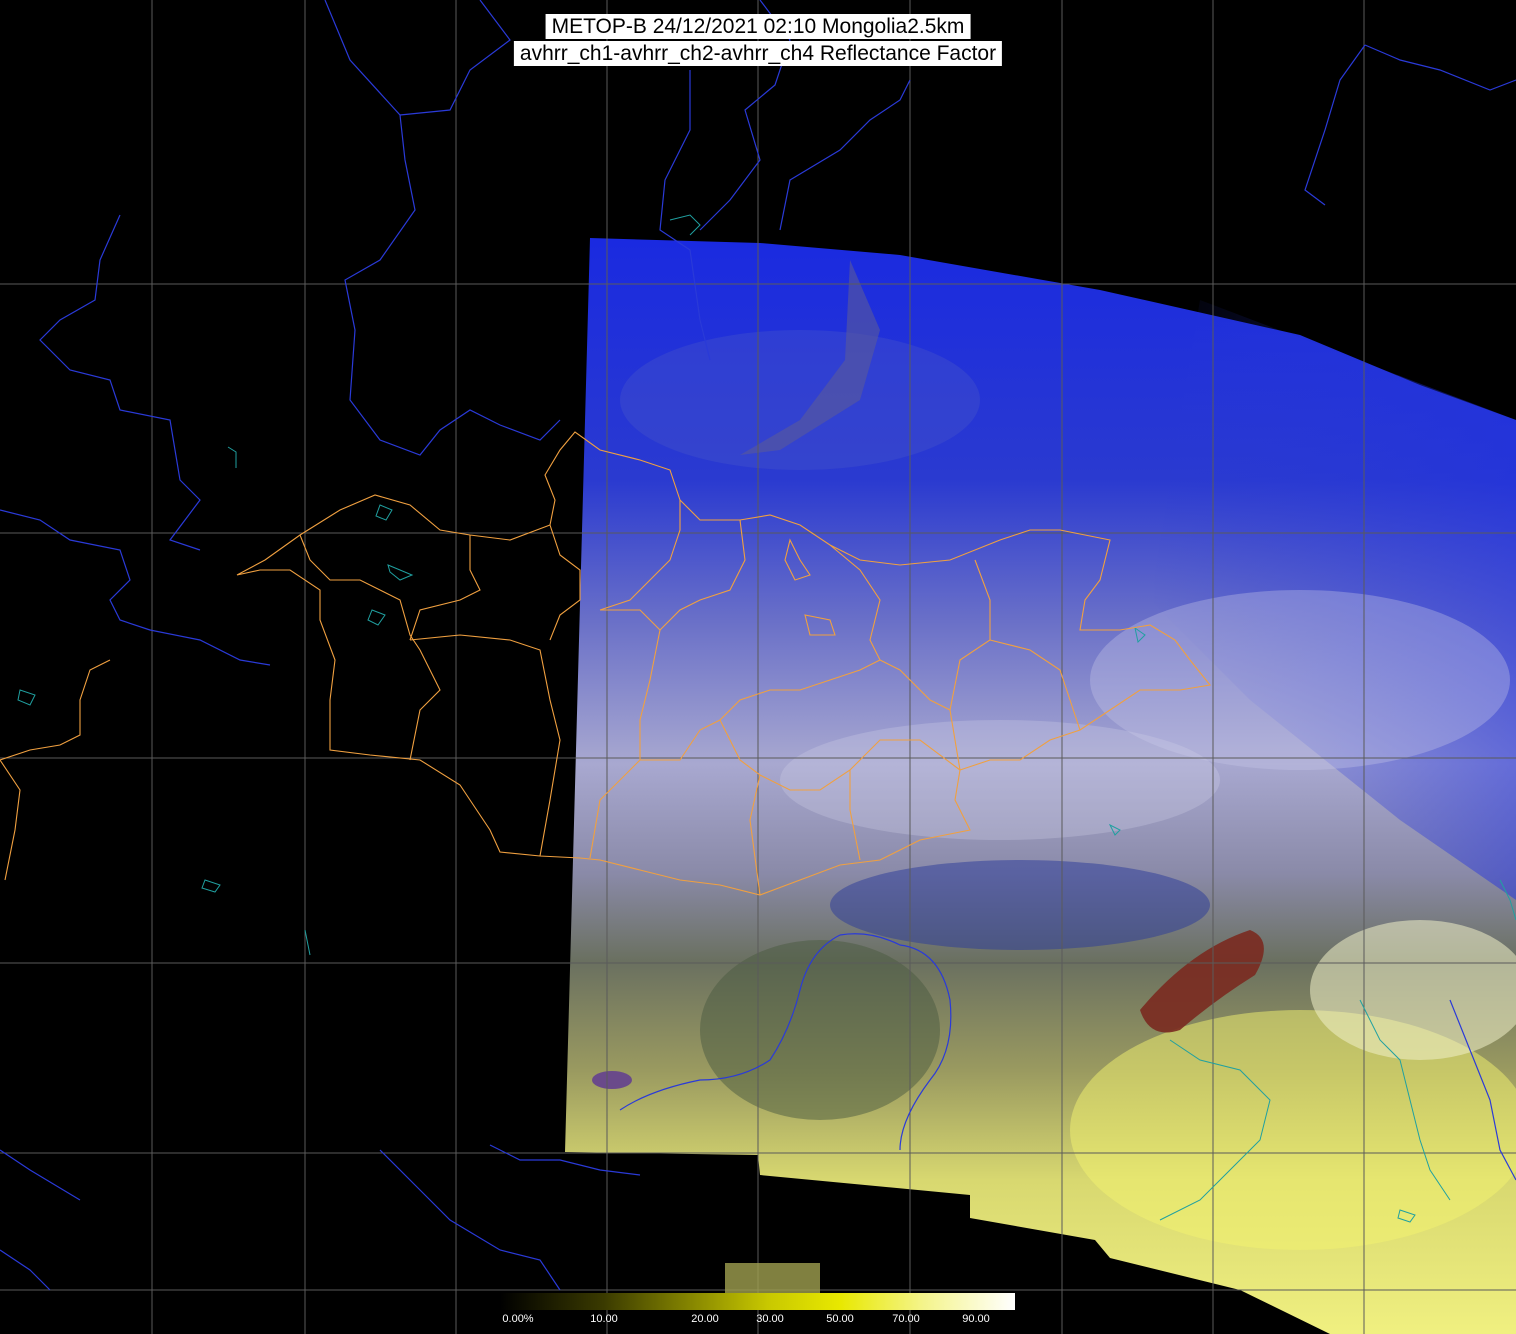 This screenshot has width=1516, height=1334. What do you see at coordinates (906, 1319) in the screenshot?
I see `colorbar-label-5: 70.00` at bounding box center [906, 1319].